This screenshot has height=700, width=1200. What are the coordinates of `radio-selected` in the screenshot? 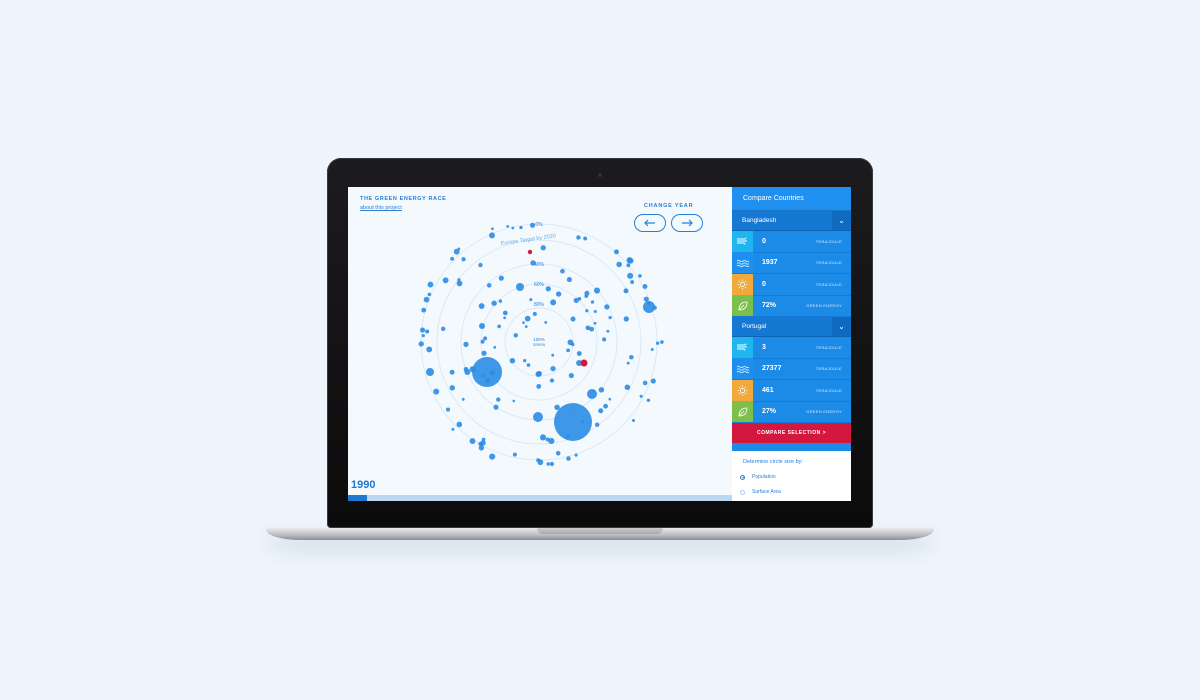 It's located at (742, 477).